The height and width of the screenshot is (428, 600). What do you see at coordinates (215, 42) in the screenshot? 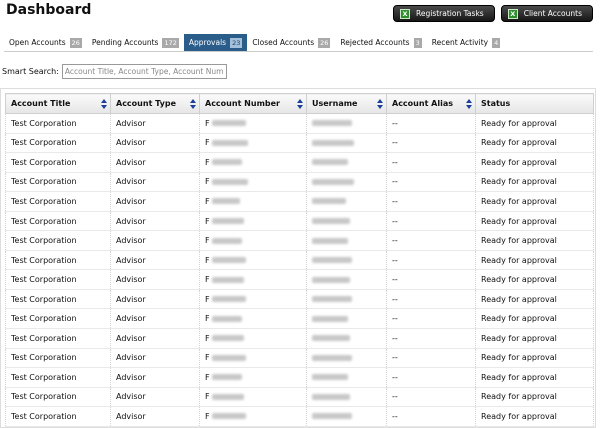
I see `tab-approvals: Approvals 23` at bounding box center [215, 42].